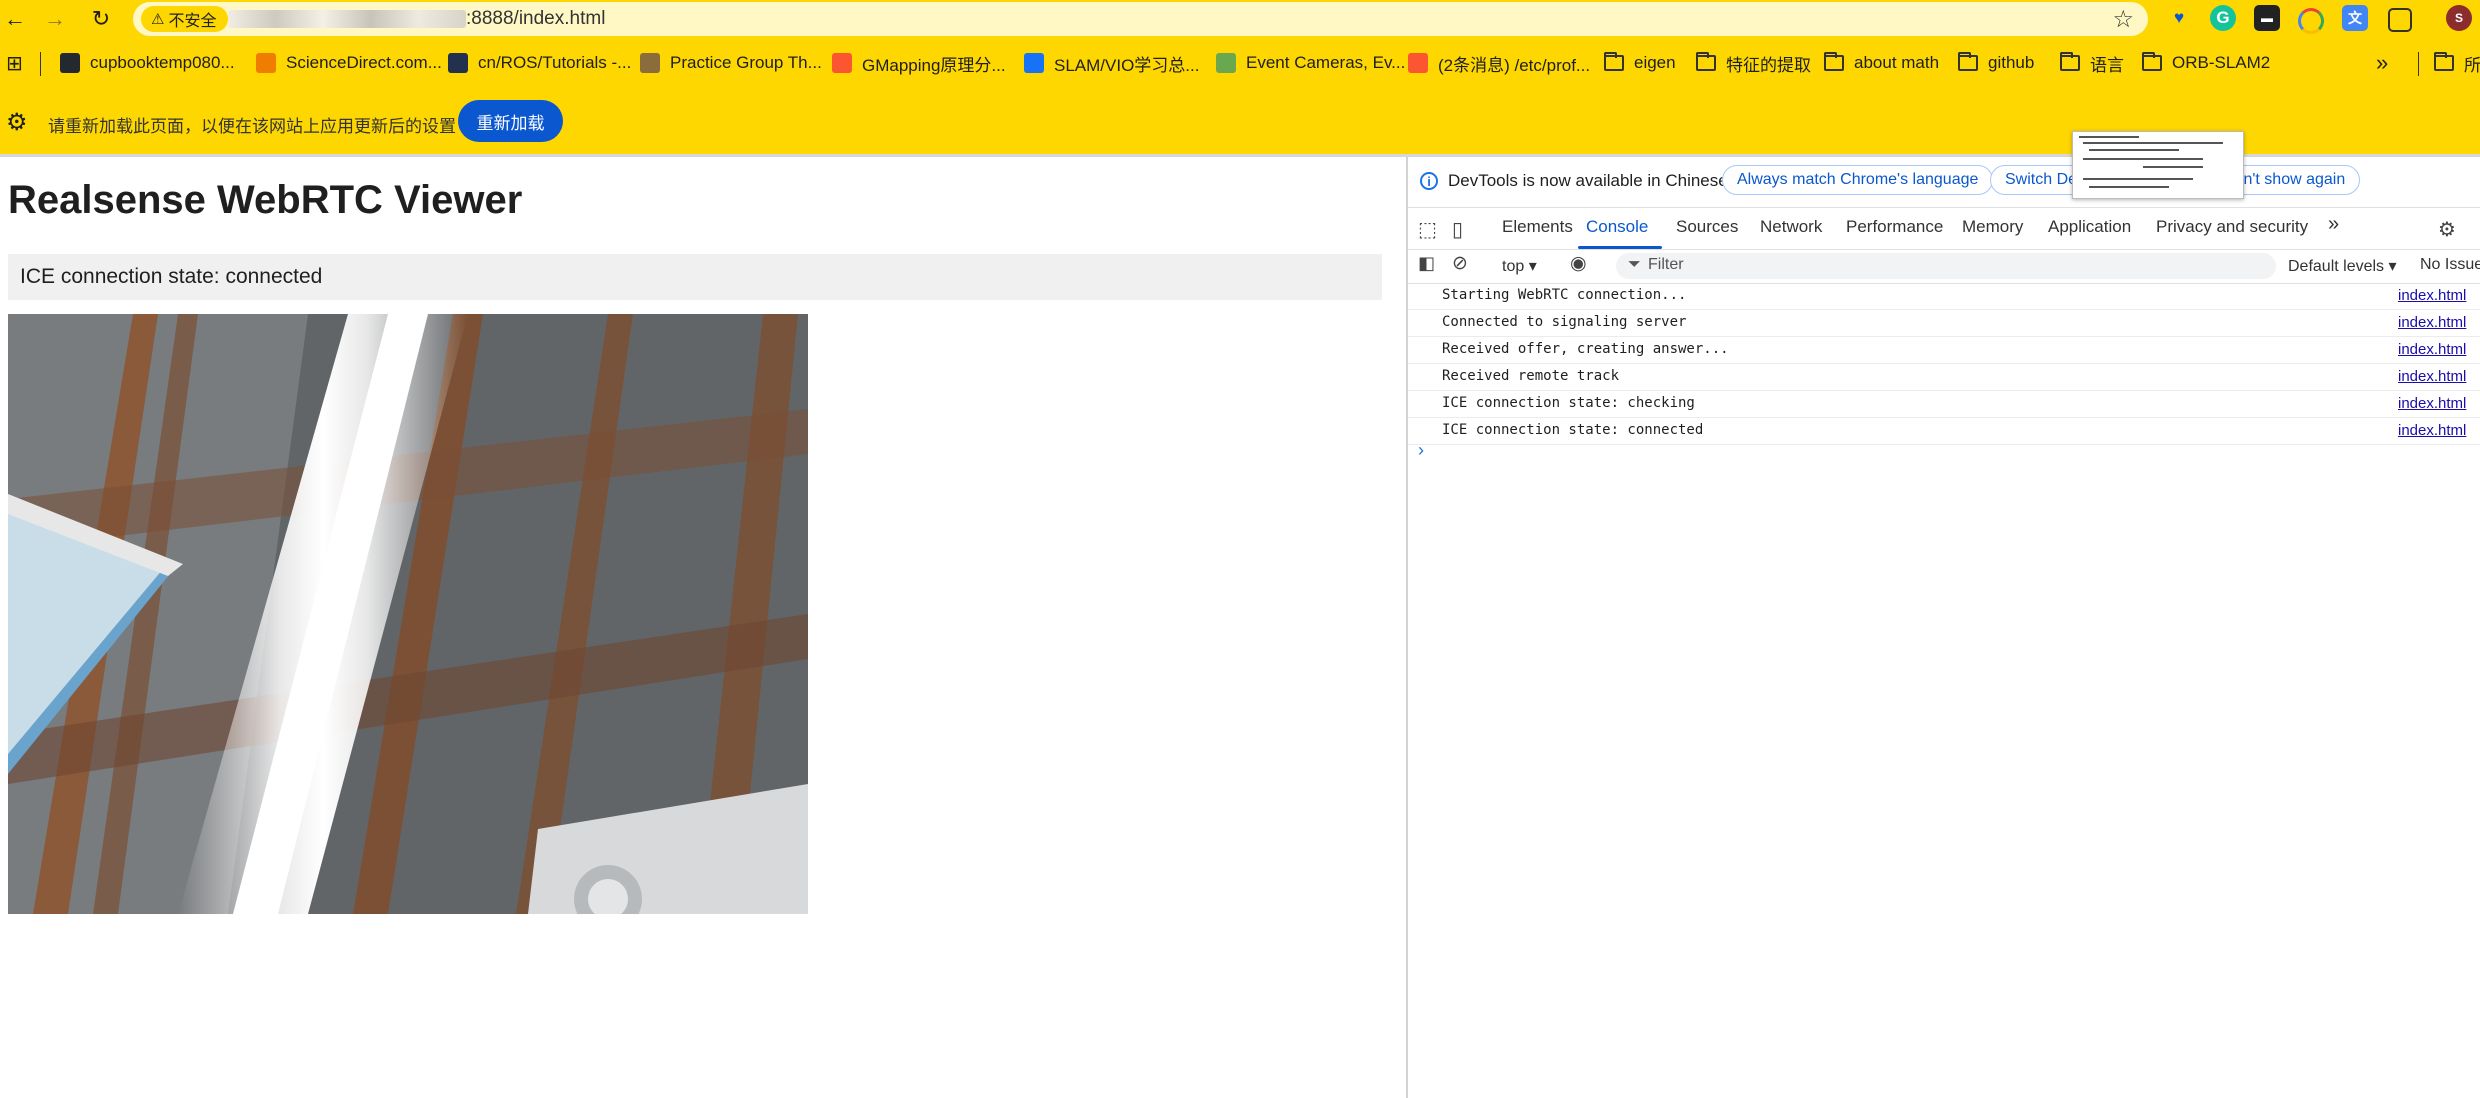  I want to click on context-selector: top ▾, so click(1519, 266).